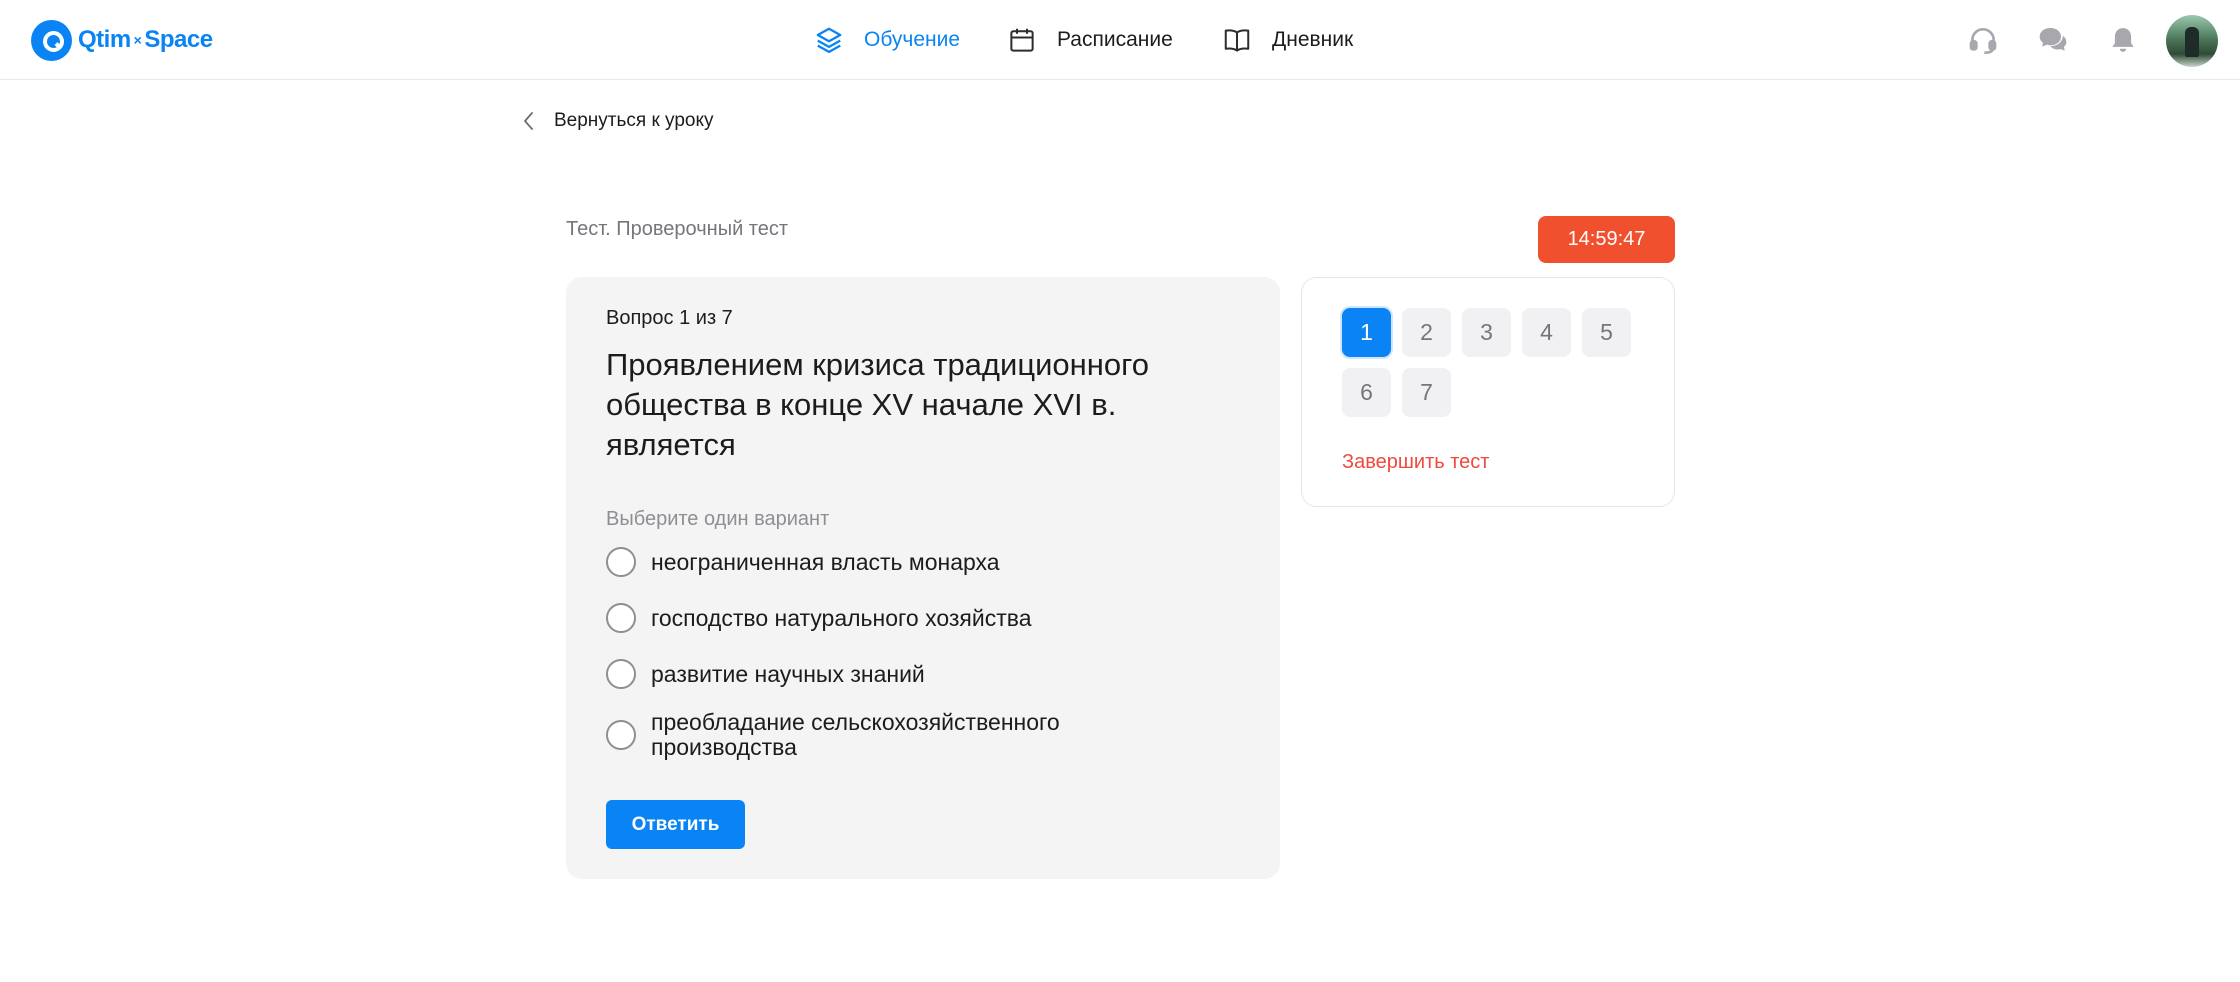  Describe the element at coordinates (528, 121) in the screenshot. I see `chevron-left-icon` at that location.